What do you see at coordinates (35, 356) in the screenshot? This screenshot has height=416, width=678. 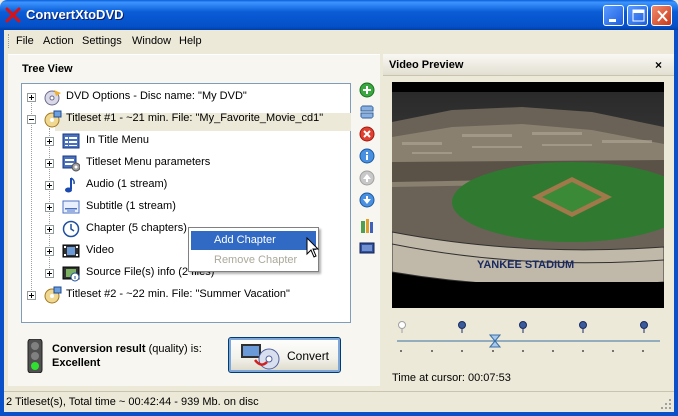 I see `quality-traffic-light-icon` at bounding box center [35, 356].